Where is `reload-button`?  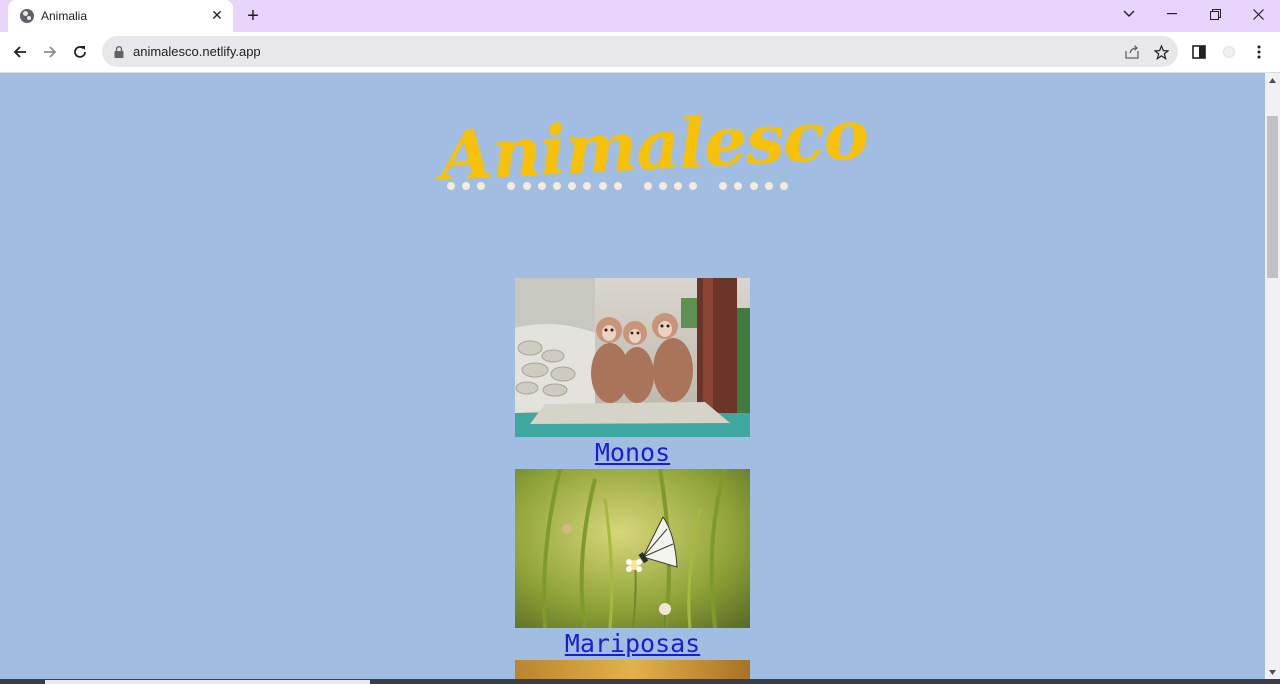 reload-button is located at coordinates (80, 52).